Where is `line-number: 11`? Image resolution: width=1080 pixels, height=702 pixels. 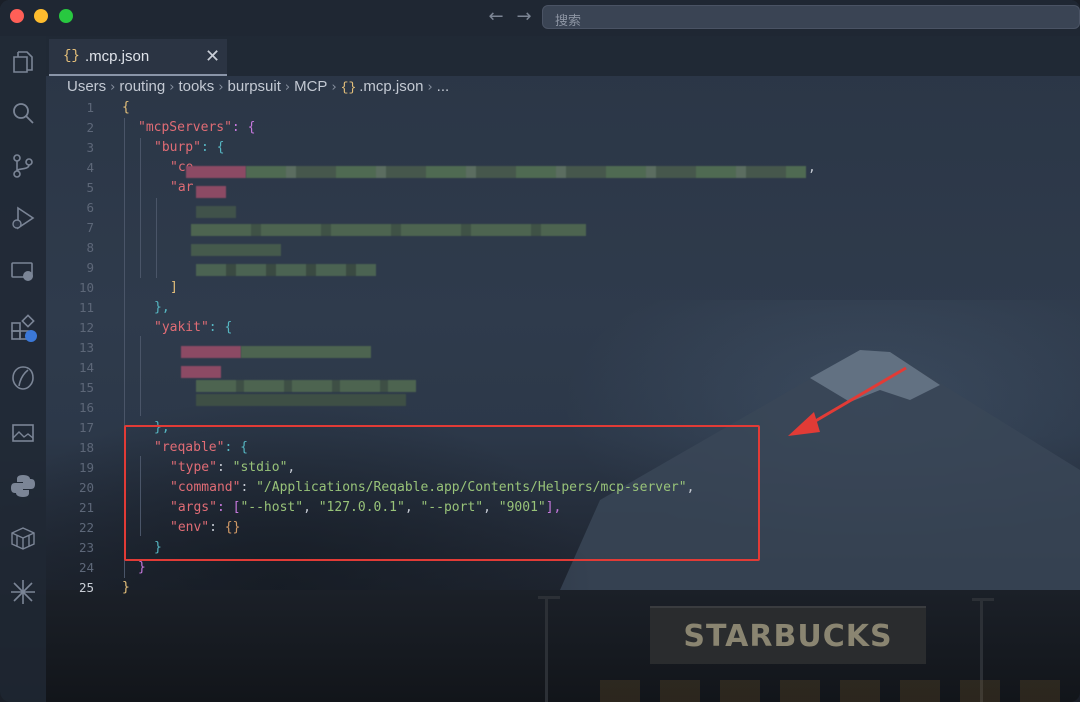
line-number: 11 is located at coordinates (86, 307).